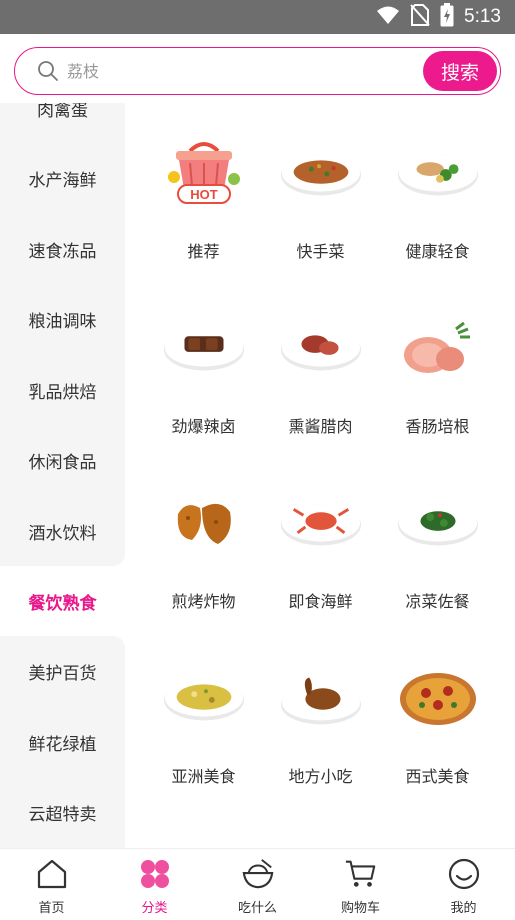 The height and width of the screenshot is (920, 515). I want to click on grid-item: 西式美食, so click(437, 715).